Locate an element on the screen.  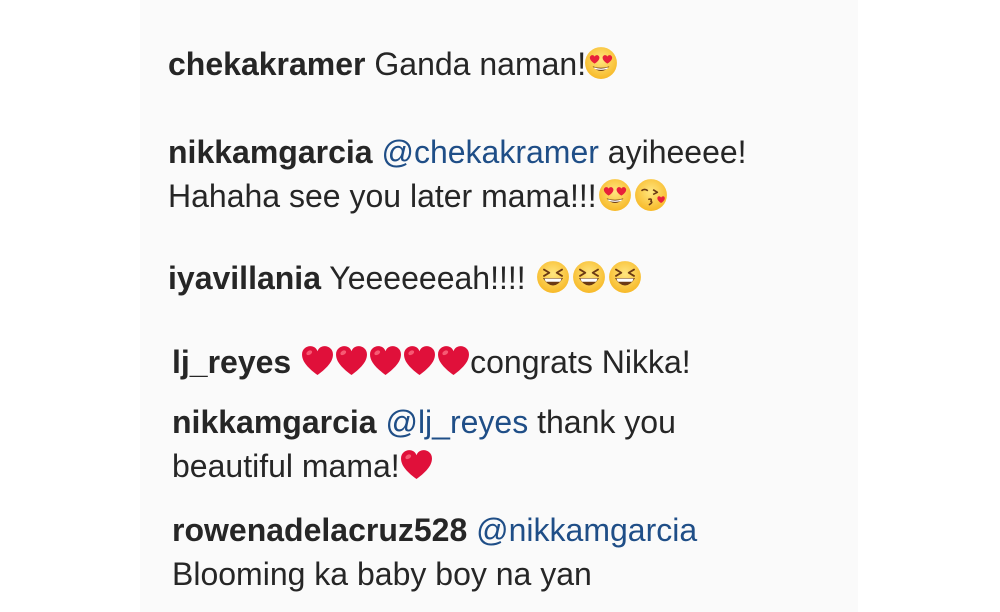
comment-mention: @lj_reyes is located at coordinates (456, 422).